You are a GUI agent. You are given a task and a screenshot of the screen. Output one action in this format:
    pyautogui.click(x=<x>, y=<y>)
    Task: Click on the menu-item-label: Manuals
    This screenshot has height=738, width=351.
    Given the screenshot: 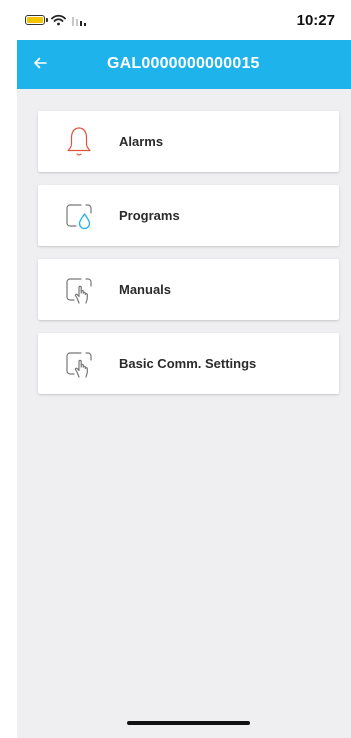 What is the action you would take?
    pyautogui.click(x=145, y=289)
    